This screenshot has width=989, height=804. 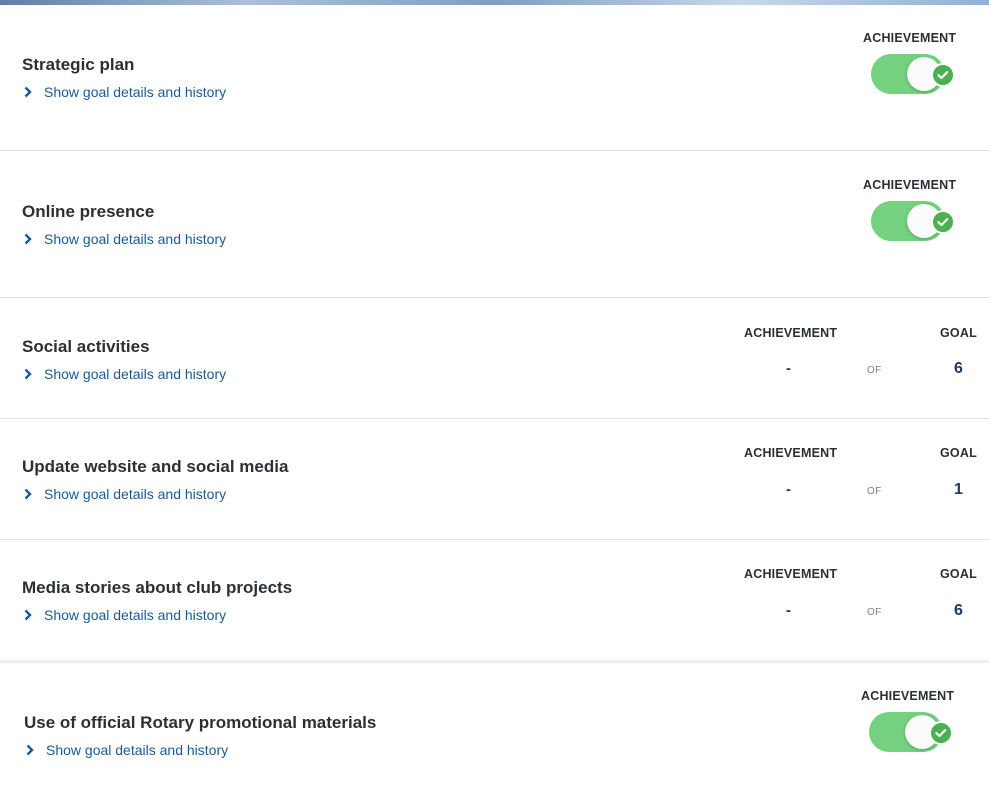 I want to click on goal-value: 1, so click(x=958, y=489).